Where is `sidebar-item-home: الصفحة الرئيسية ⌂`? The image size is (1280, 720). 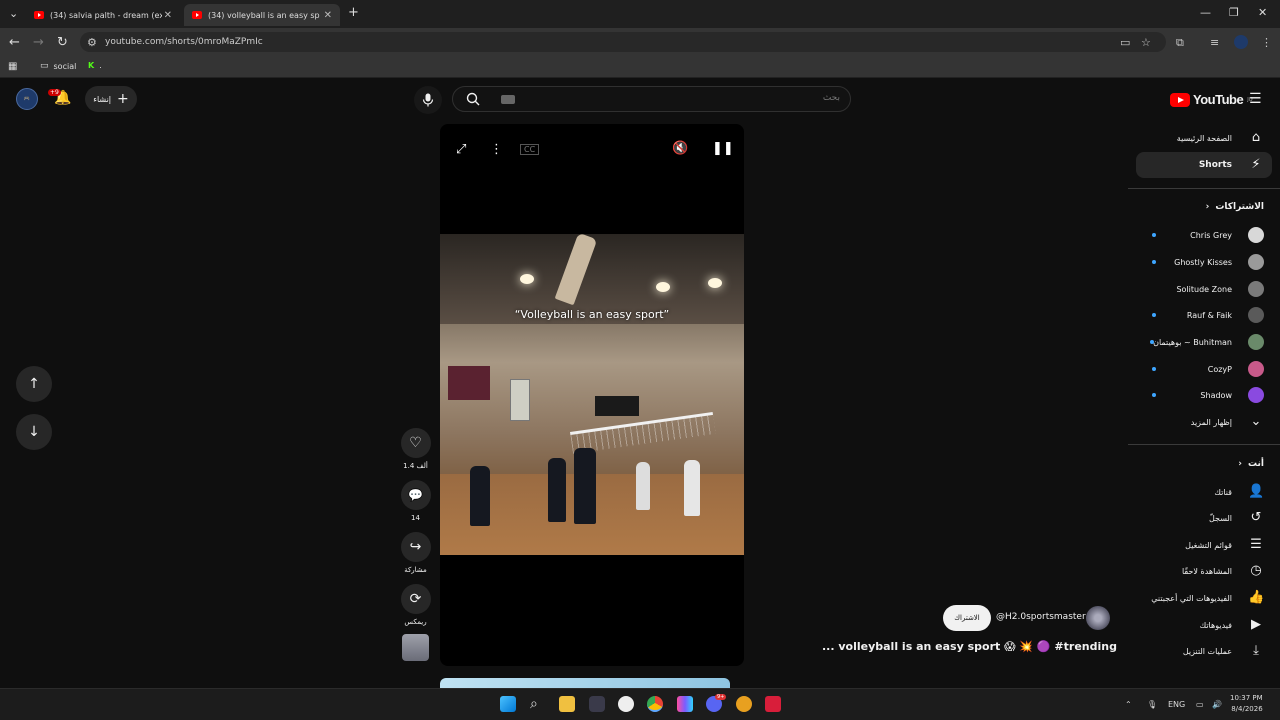
sidebar-item-home: الصفحة الرئيسية ⌂ is located at coordinates (1206, 138).